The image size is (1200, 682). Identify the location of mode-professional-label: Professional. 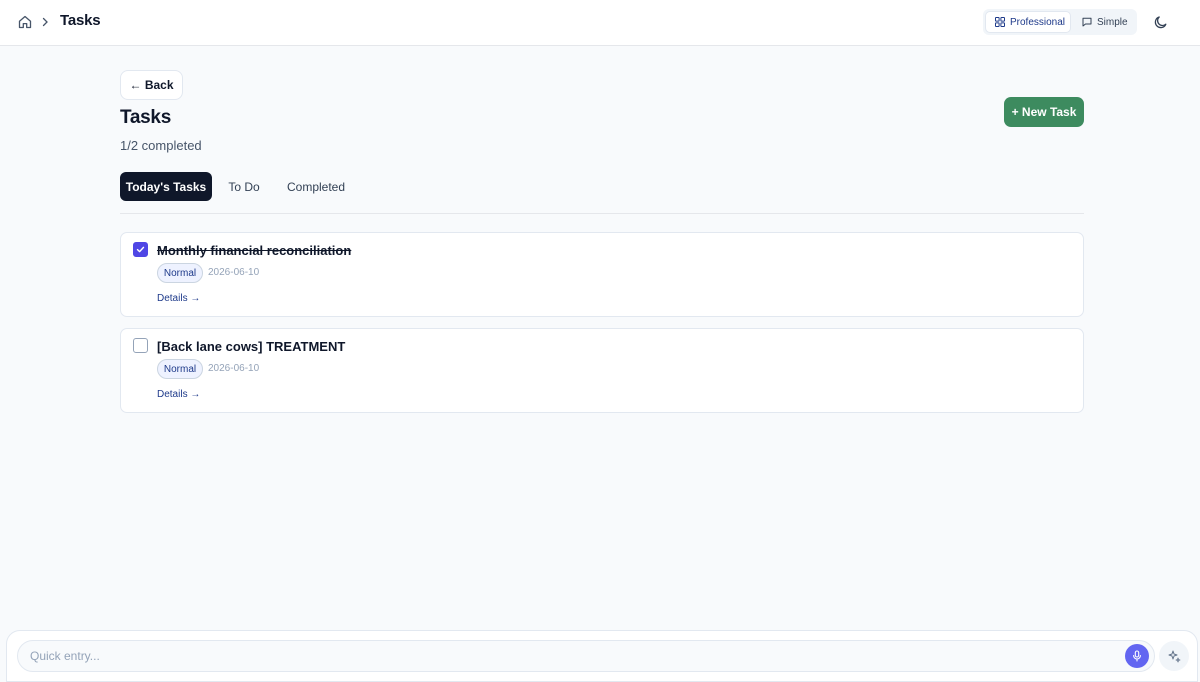
(1038, 22).